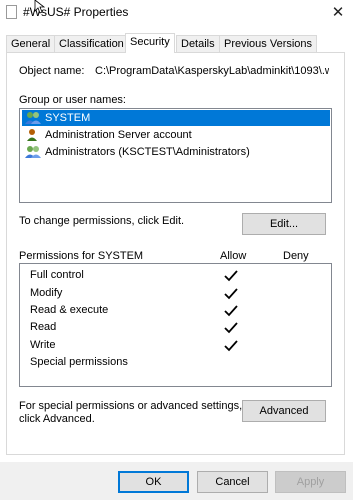 The width and height of the screenshot is (353, 500). What do you see at coordinates (153, 482) in the screenshot?
I see `ok-button: OK` at bounding box center [153, 482].